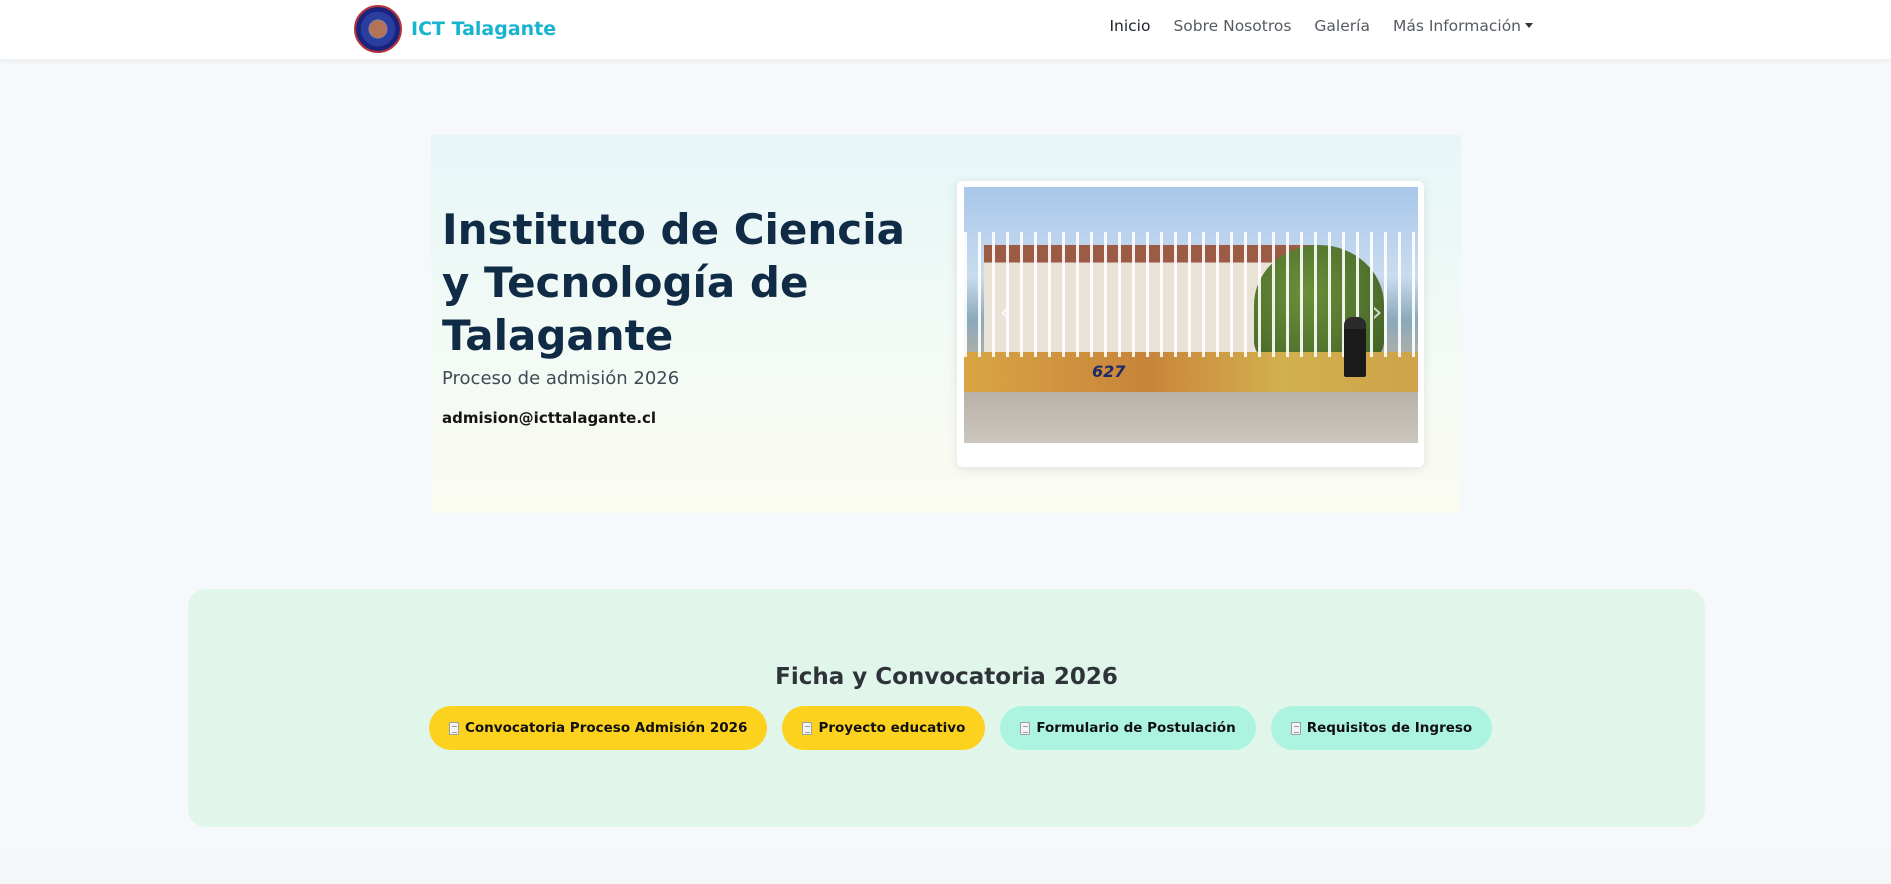 The height and width of the screenshot is (884, 1891). I want to click on brand-link: ICT Talagante, so click(455, 29).